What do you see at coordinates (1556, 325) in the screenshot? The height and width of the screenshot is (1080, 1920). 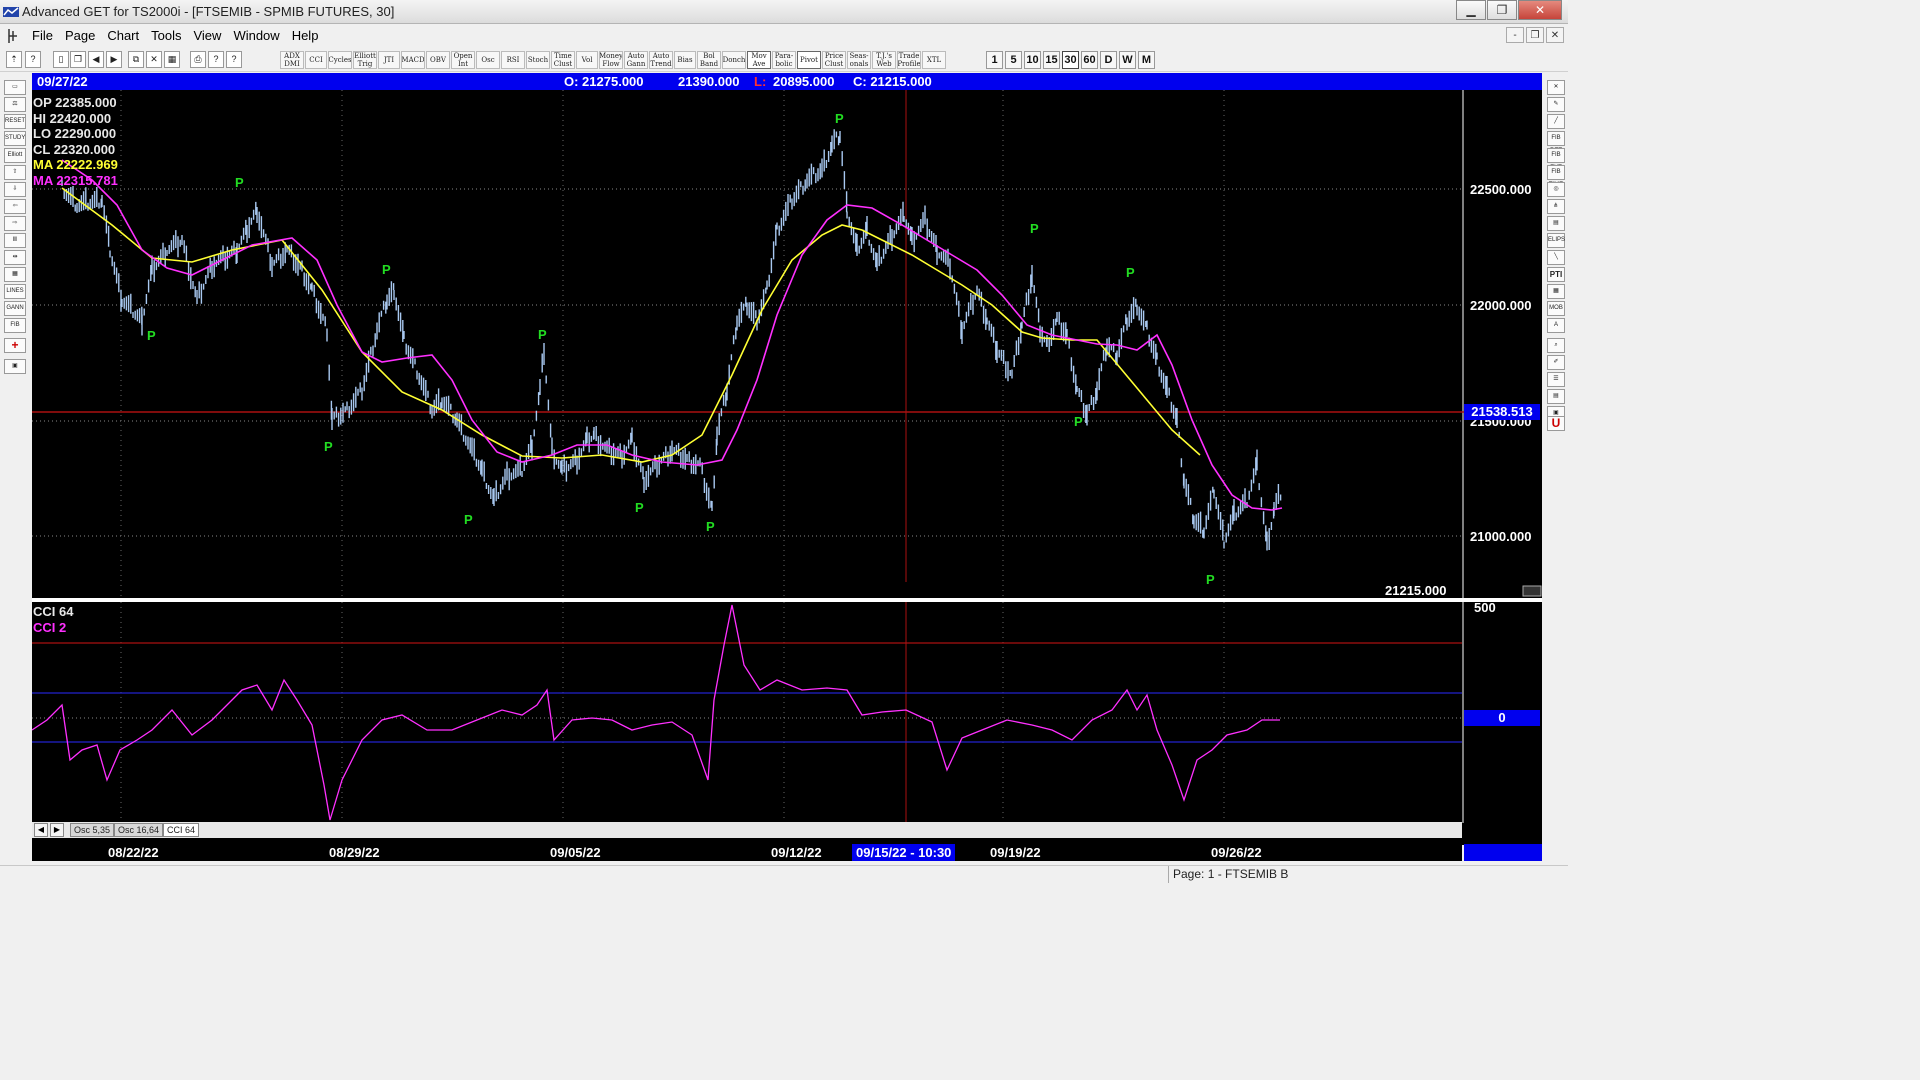 I see `text-tool-icon: A` at bounding box center [1556, 325].